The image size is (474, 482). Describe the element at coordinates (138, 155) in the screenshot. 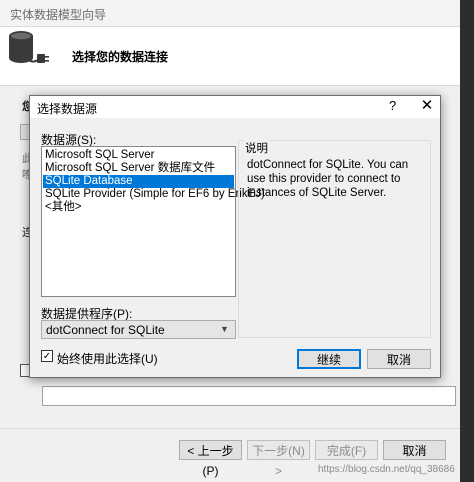

I see `datasource-item: Microsoft SQL Server` at that location.